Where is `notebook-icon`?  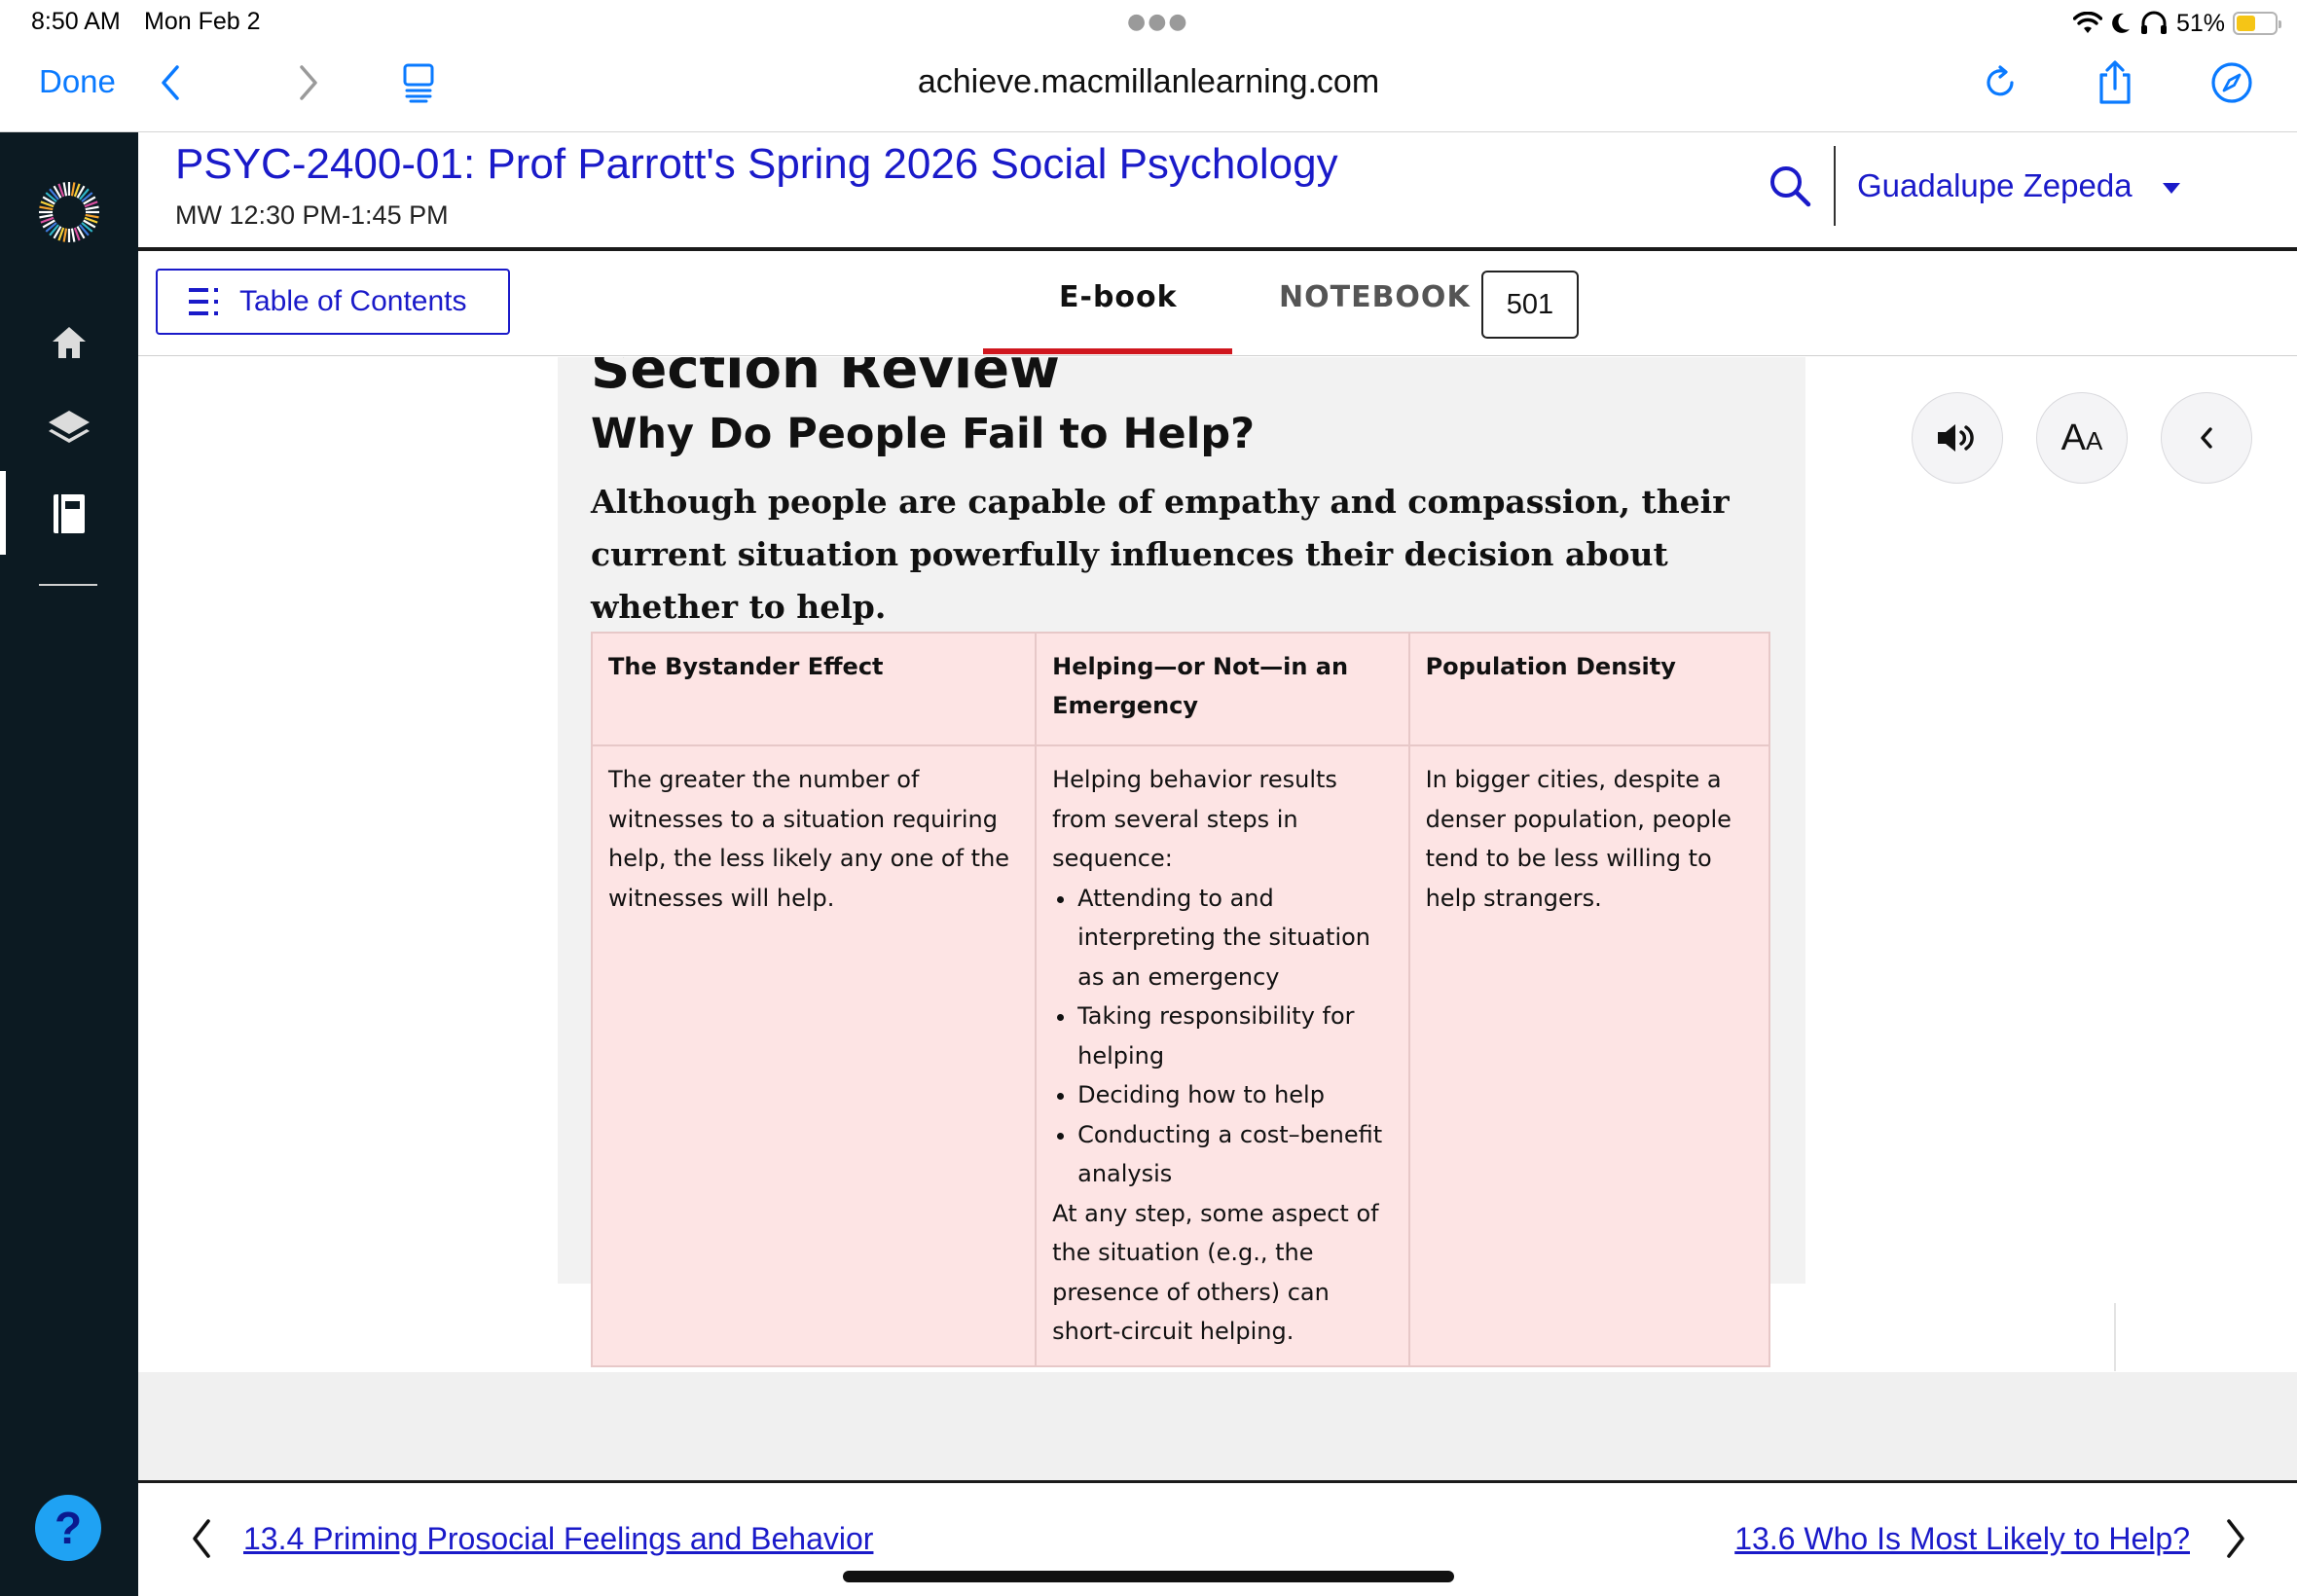
notebook-icon is located at coordinates (69, 513).